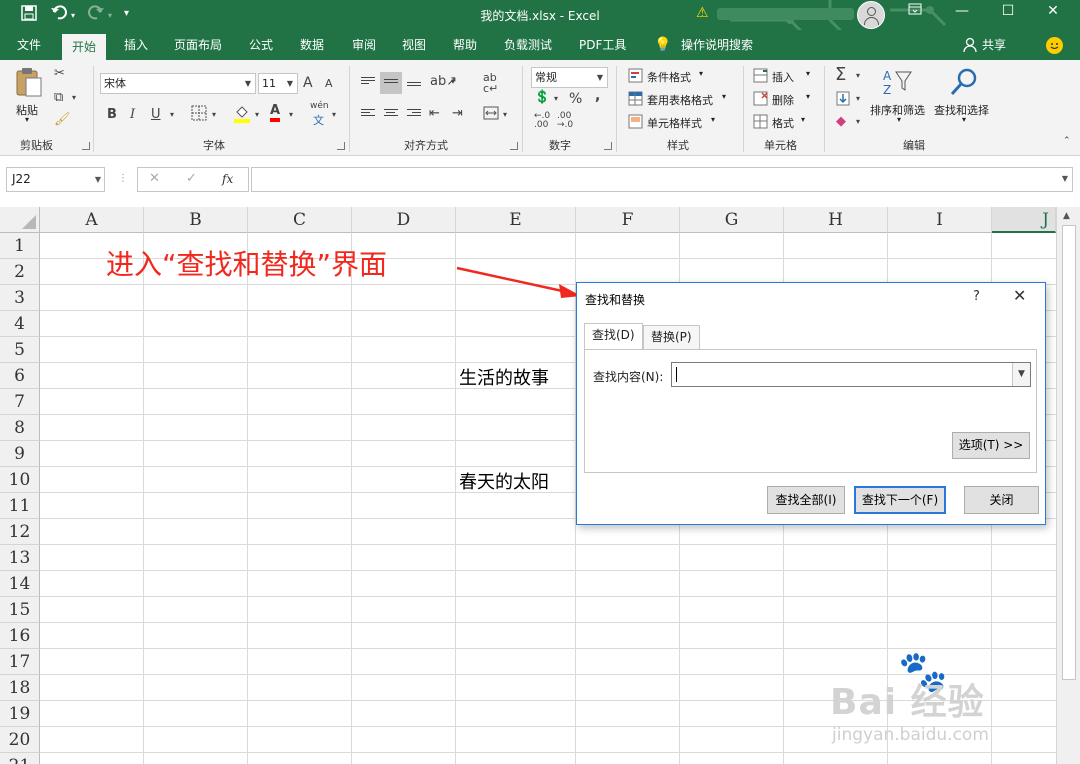 The width and height of the screenshot is (1080, 764). I want to click on find-next-button: 查找下一个(F), so click(900, 500).